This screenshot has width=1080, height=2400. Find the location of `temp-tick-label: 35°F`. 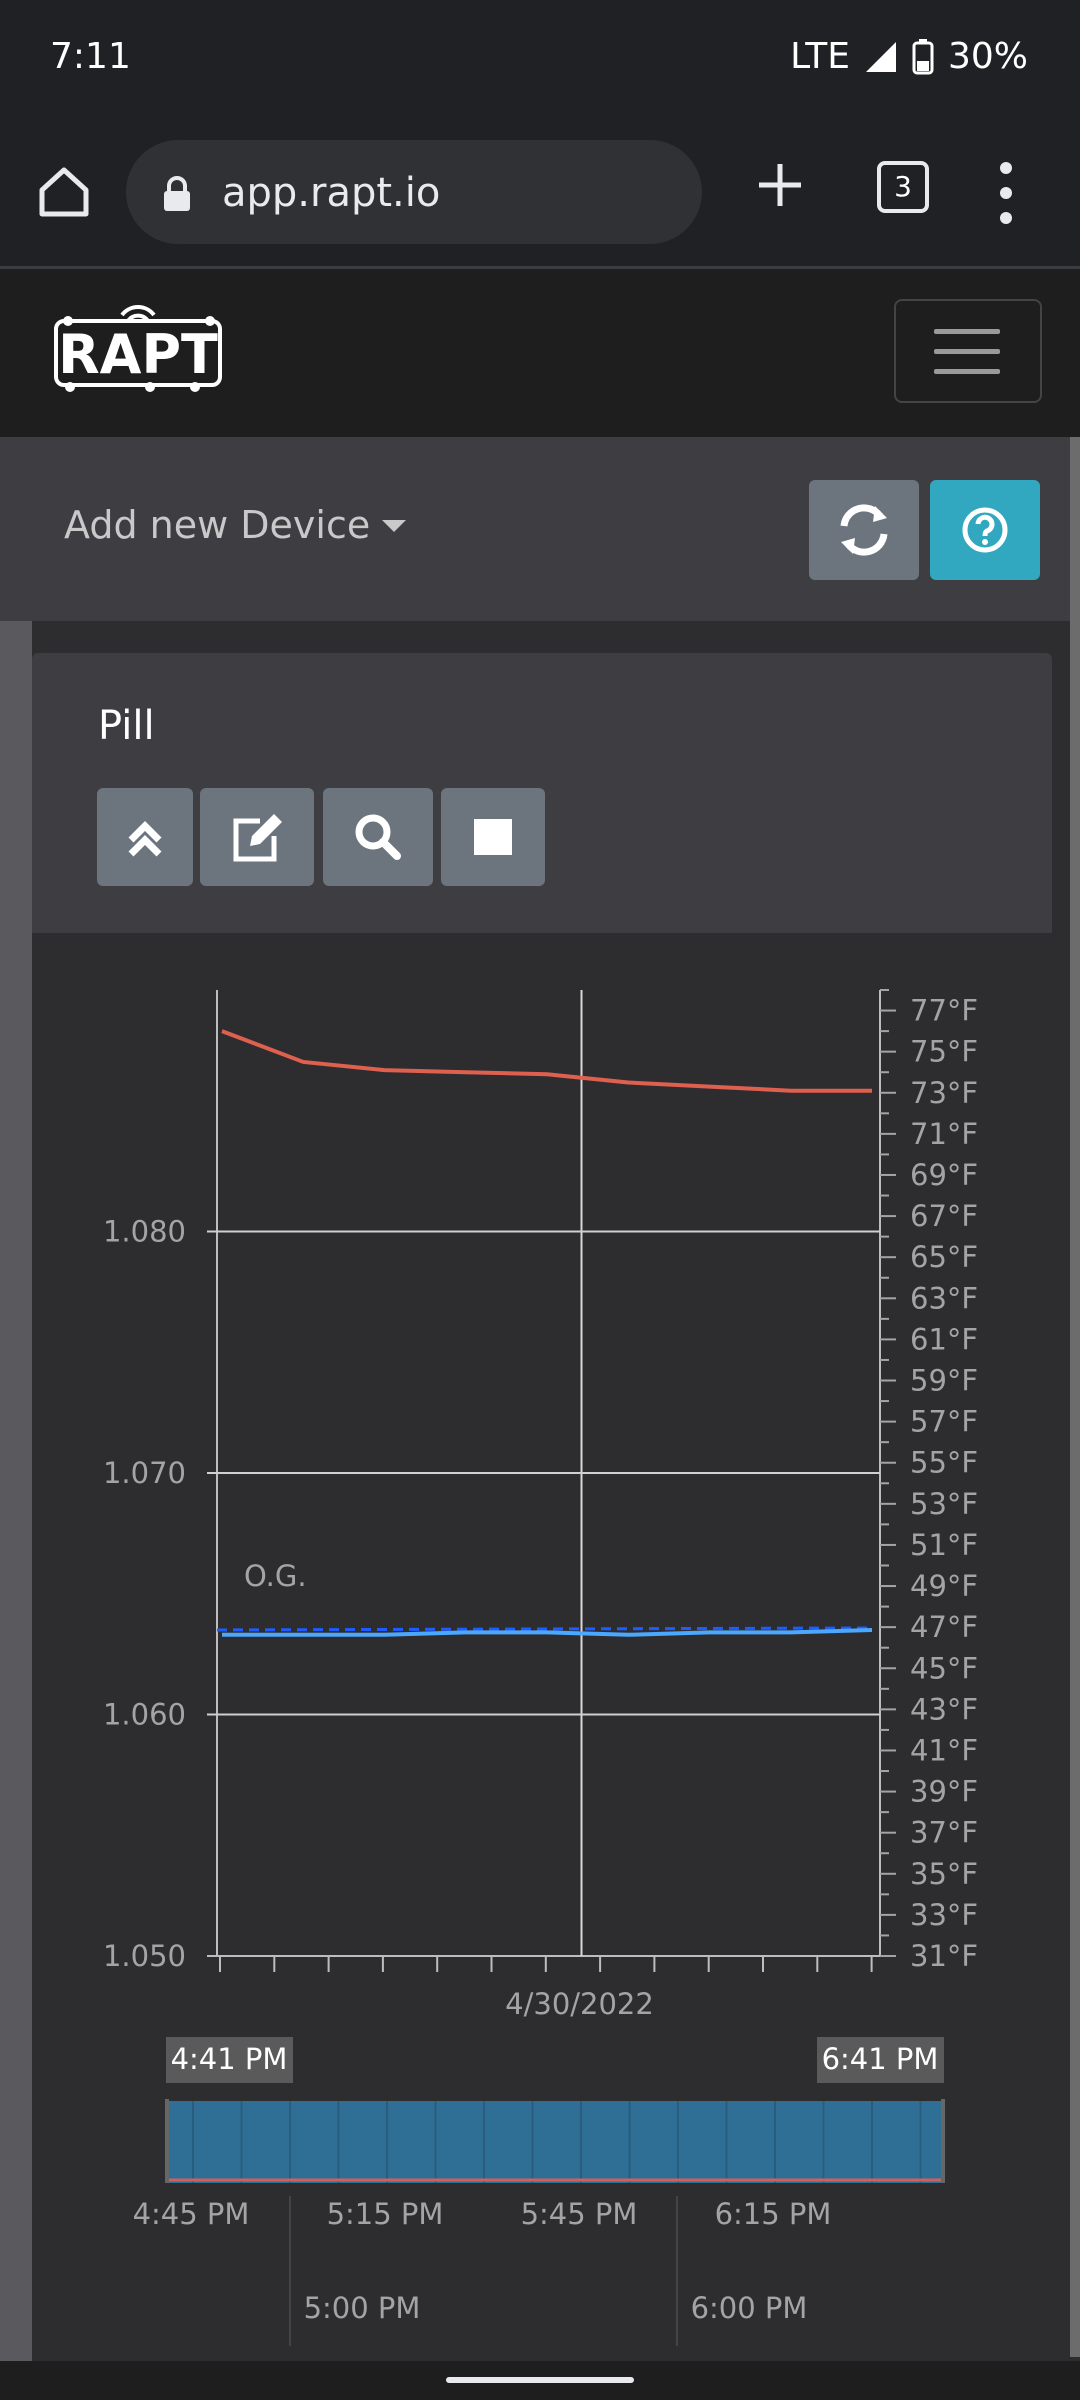

temp-tick-label: 35°F is located at coordinates (944, 1874).